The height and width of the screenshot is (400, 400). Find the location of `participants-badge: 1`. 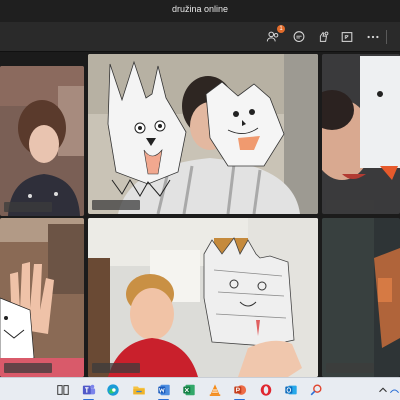

participants-badge: 1 is located at coordinates (281, 29).